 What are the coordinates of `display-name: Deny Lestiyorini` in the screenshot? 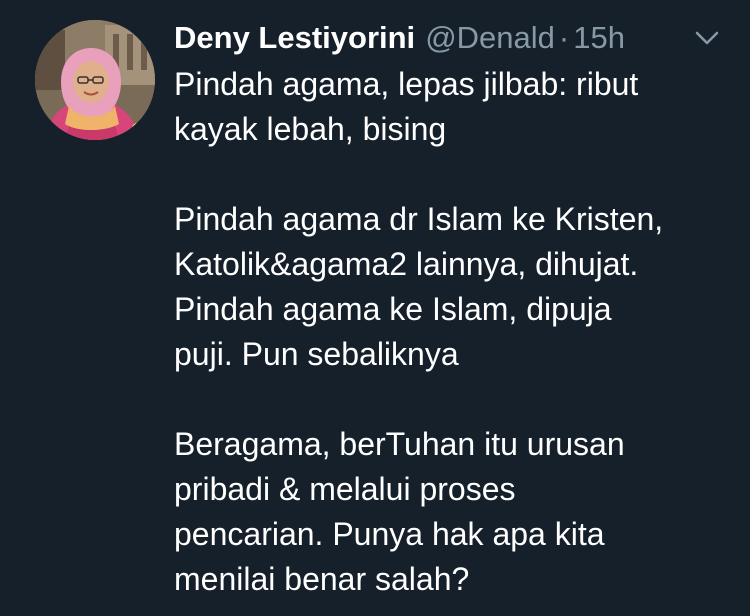 It's located at (294, 38).